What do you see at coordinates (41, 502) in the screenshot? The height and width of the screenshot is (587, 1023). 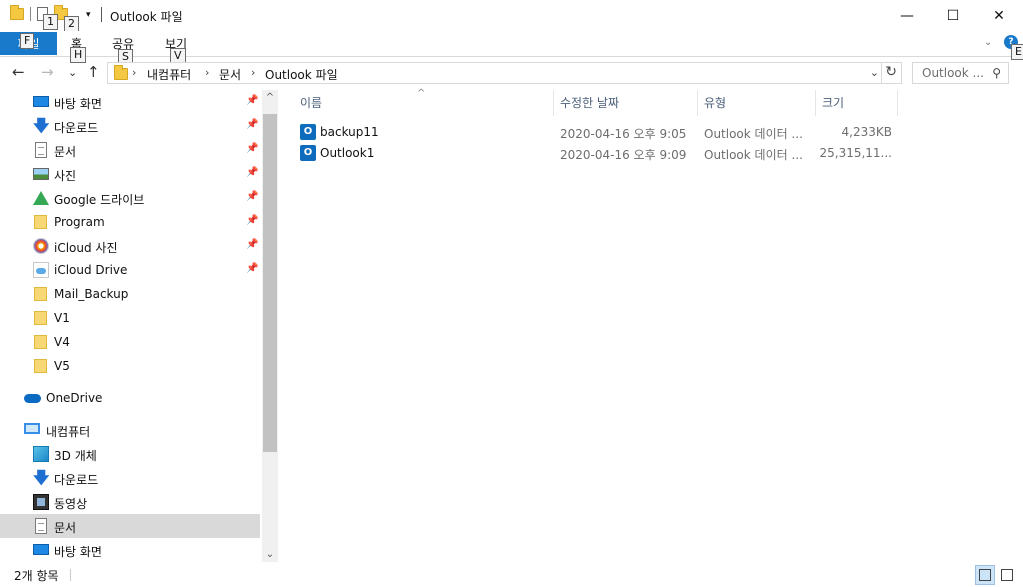 I see `video-icon` at bounding box center [41, 502].